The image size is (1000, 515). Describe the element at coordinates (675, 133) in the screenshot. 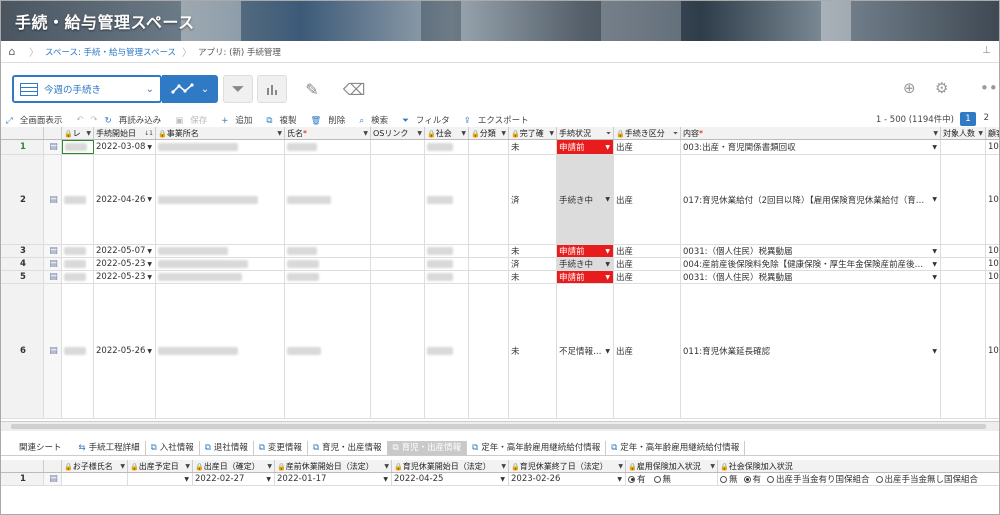

I see `filter-icon: ⏷` at that location.